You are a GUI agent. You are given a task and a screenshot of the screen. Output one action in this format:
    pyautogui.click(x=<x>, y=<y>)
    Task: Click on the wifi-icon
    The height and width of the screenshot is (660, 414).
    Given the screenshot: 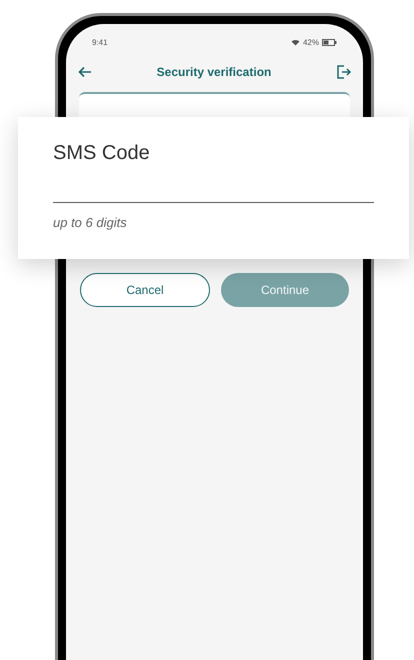 What is the action you would take?
    pyautogui.click(x=295, y=42)
    